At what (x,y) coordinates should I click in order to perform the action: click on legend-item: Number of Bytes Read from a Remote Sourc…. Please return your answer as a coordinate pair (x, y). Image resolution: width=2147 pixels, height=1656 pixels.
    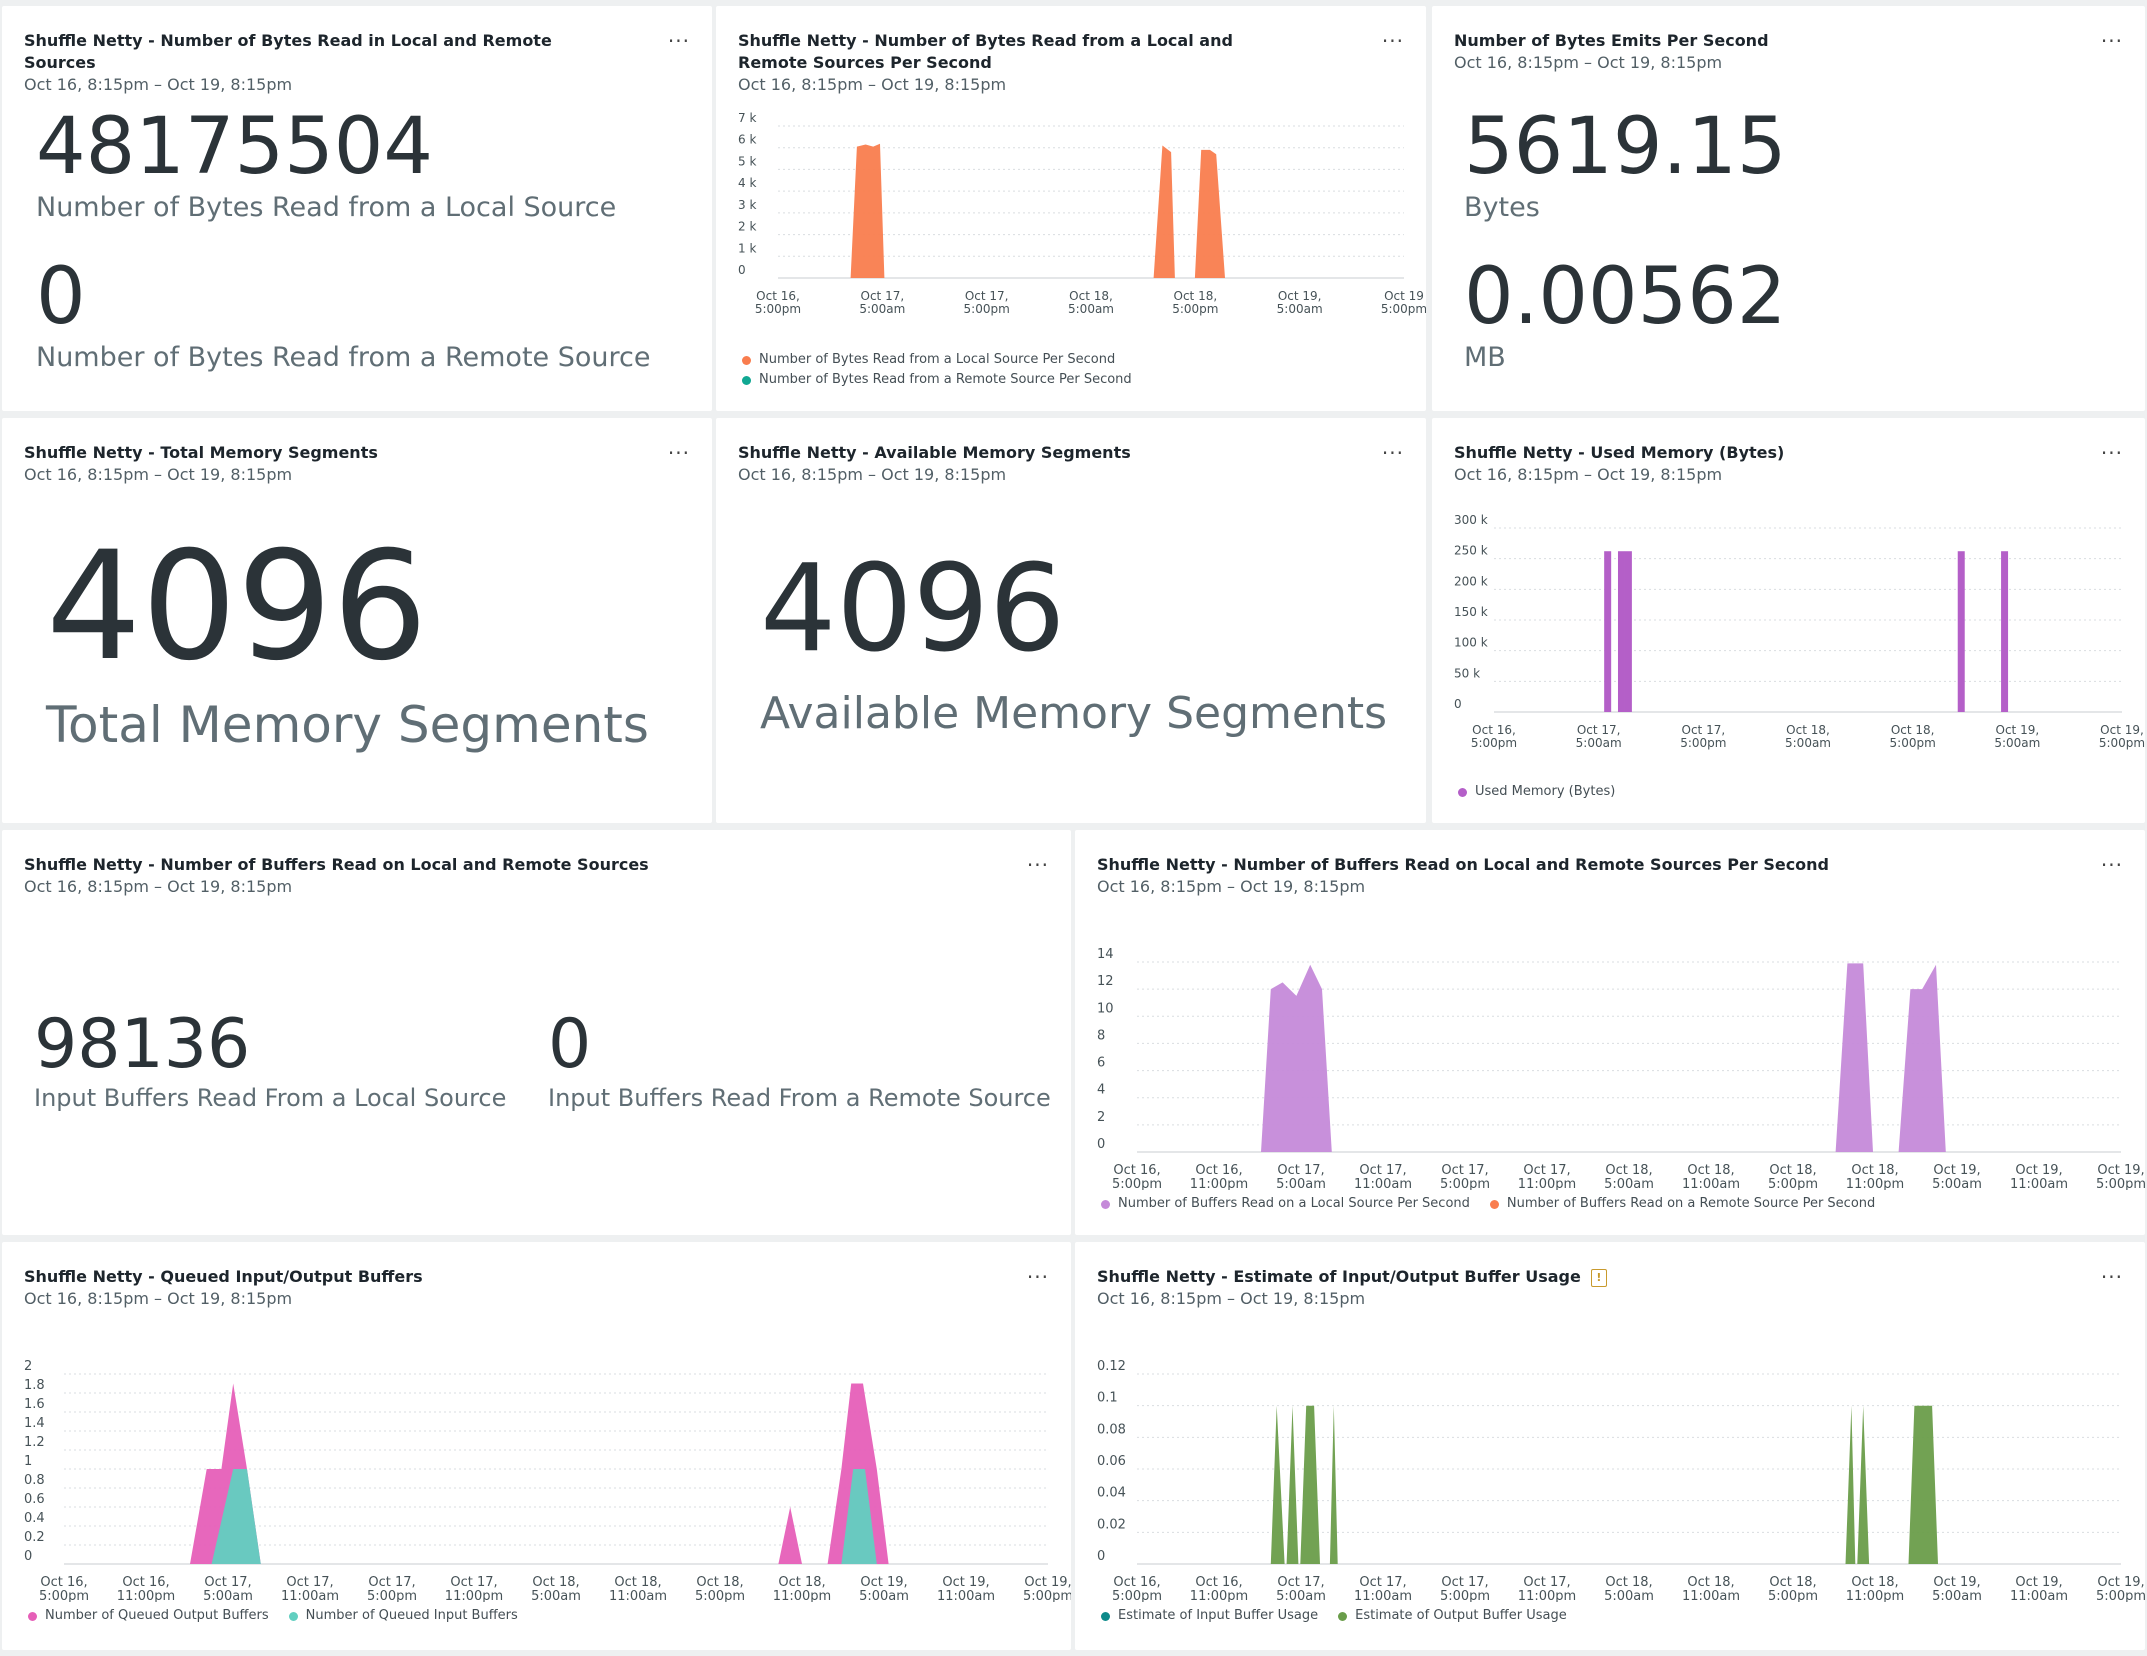
    Looking at the image, I should click on (937, 380).